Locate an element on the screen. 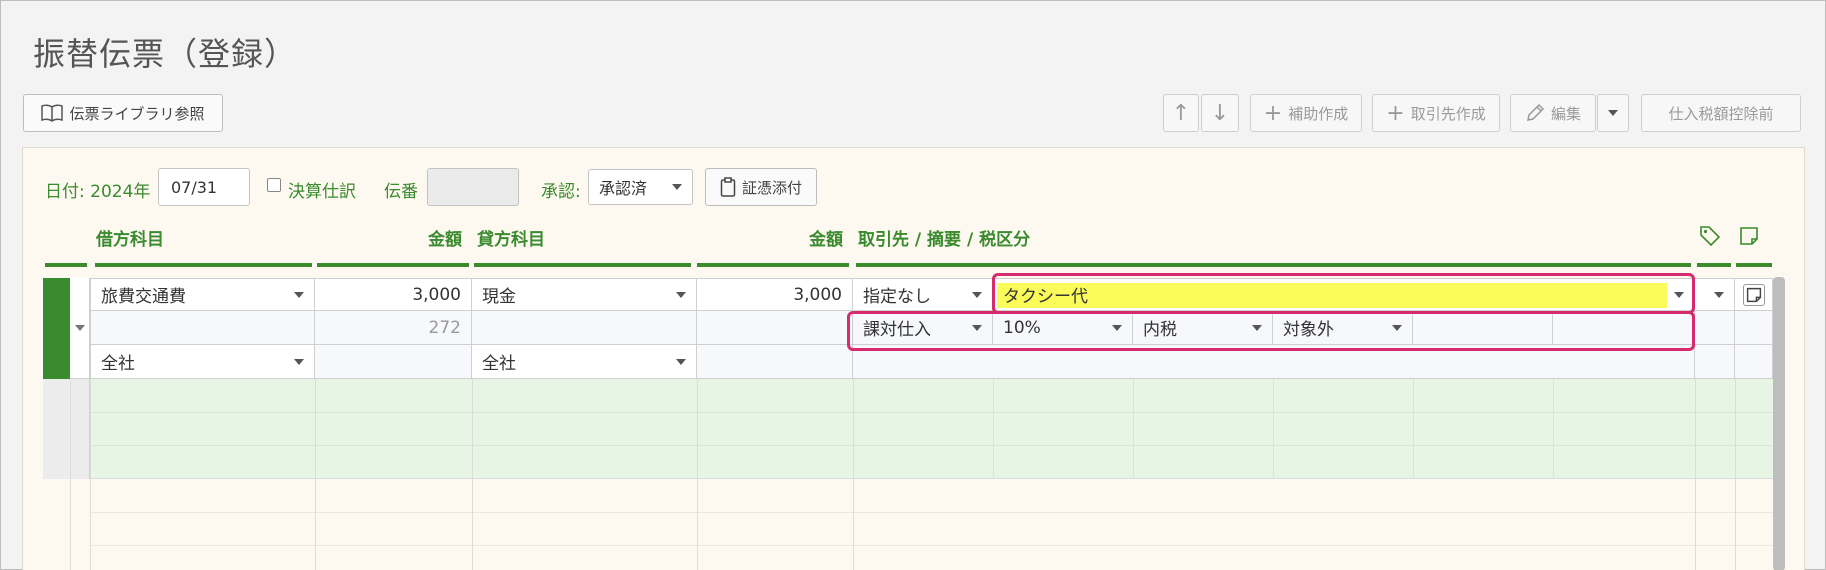 The image size is (1826, 570). attach-evidence-button: 証憑添付 is located at coordinates (761, 187).